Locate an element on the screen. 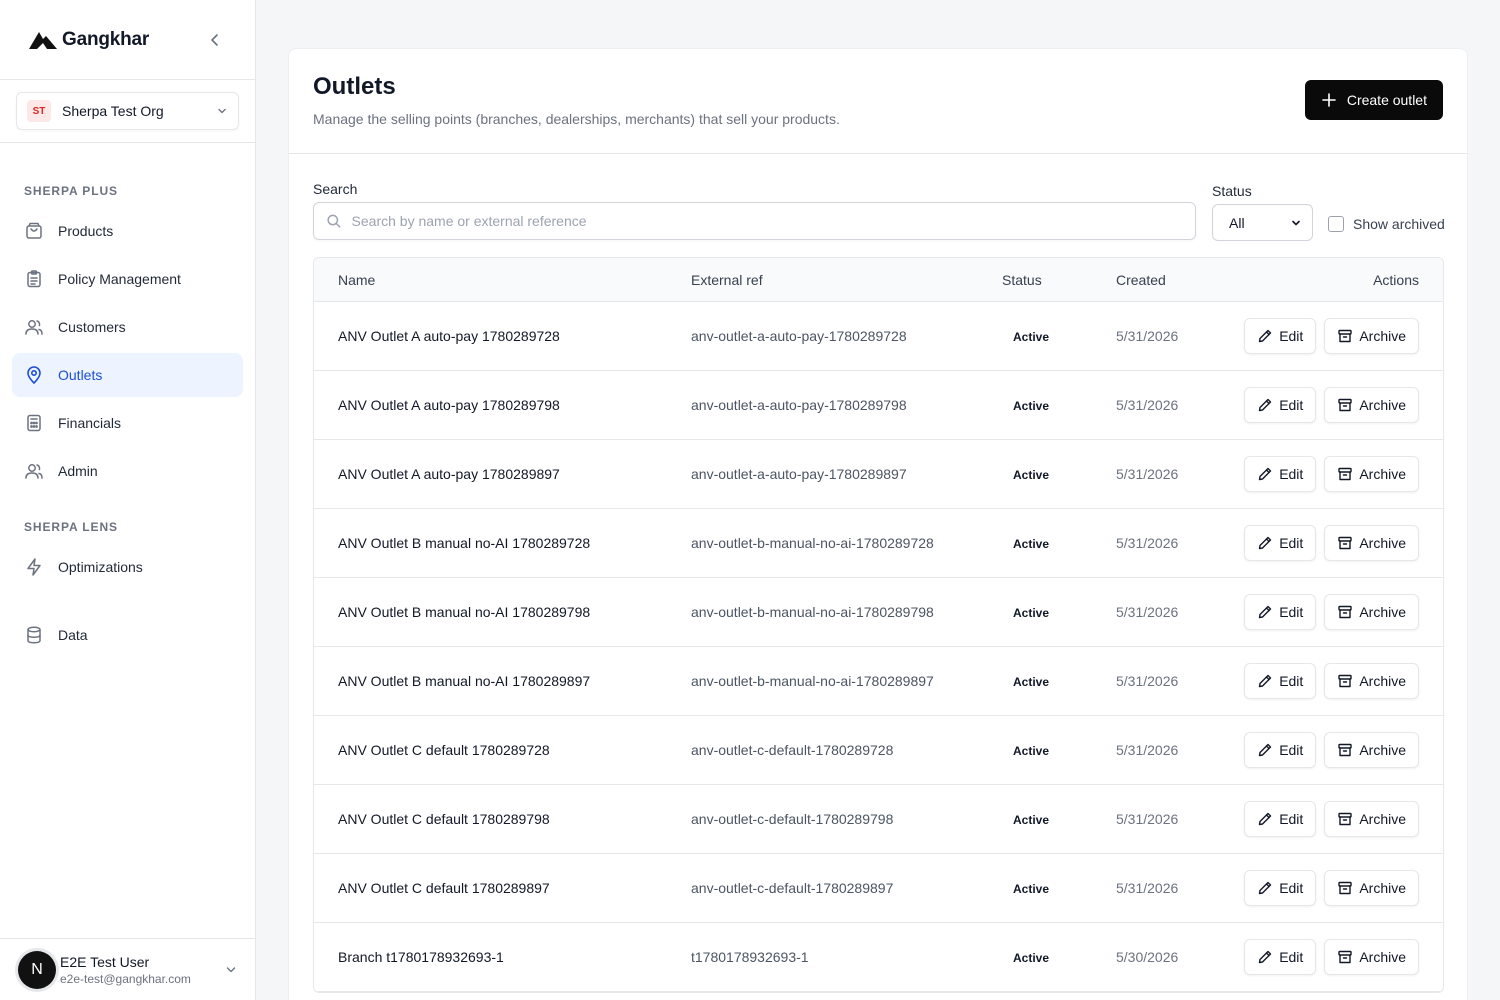 The image size is (1500, 1000). mountain-logo-icon is located at coordinates (43, 40).